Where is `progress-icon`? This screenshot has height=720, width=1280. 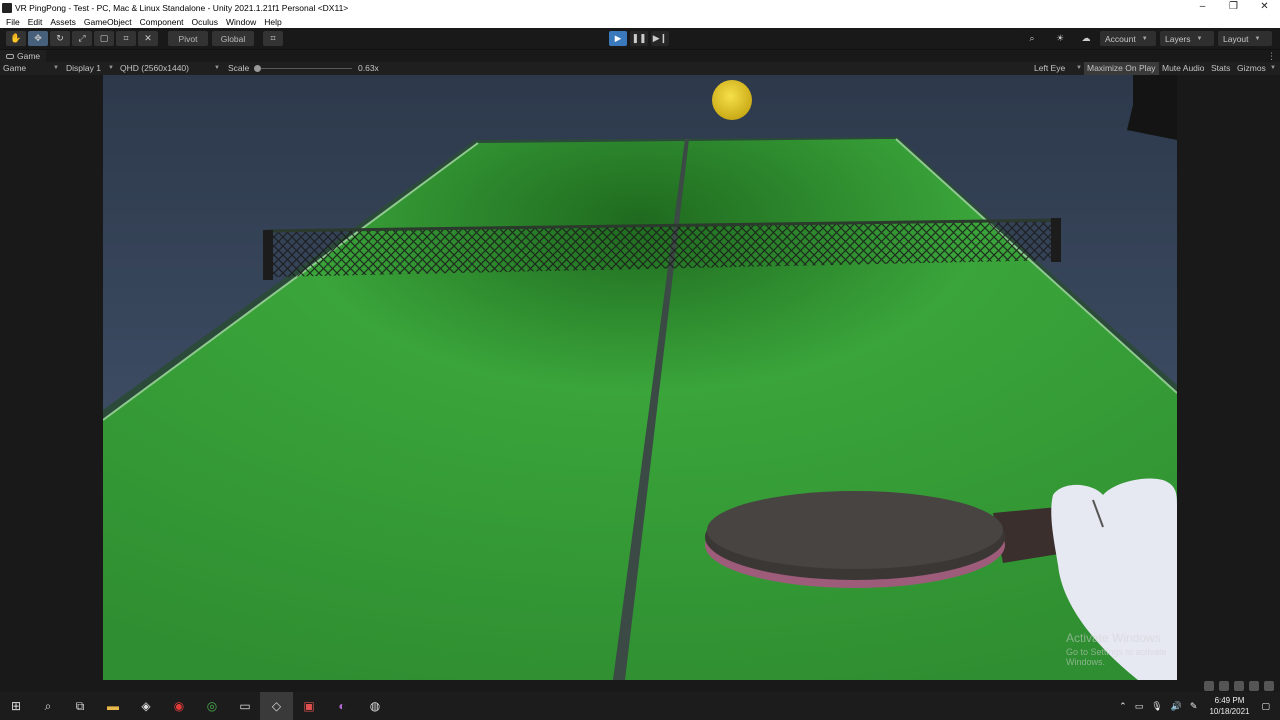
progress-icon is located at coordinates (1224, 686).